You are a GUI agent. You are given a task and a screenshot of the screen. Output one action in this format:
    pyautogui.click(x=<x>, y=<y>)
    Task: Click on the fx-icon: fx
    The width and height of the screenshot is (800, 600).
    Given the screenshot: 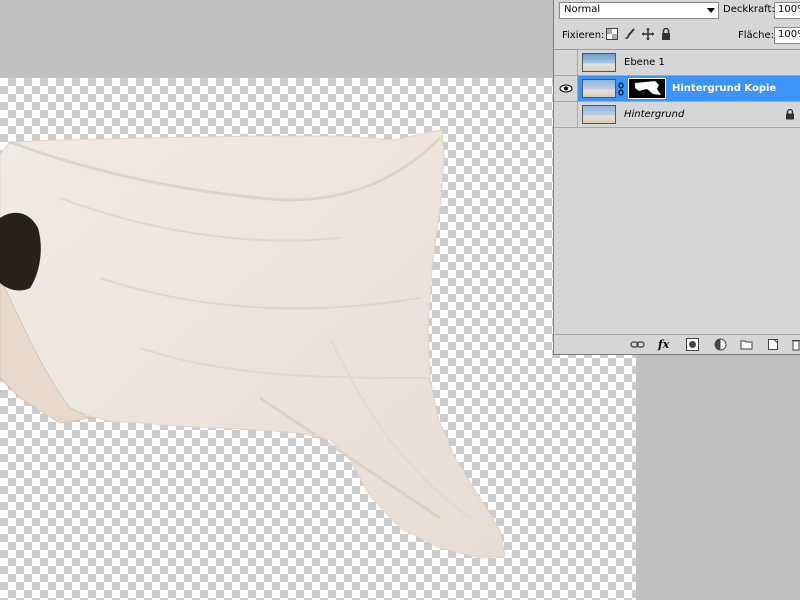 What is the action you would take?
    pyautogui.click(x=665, y=344)
    